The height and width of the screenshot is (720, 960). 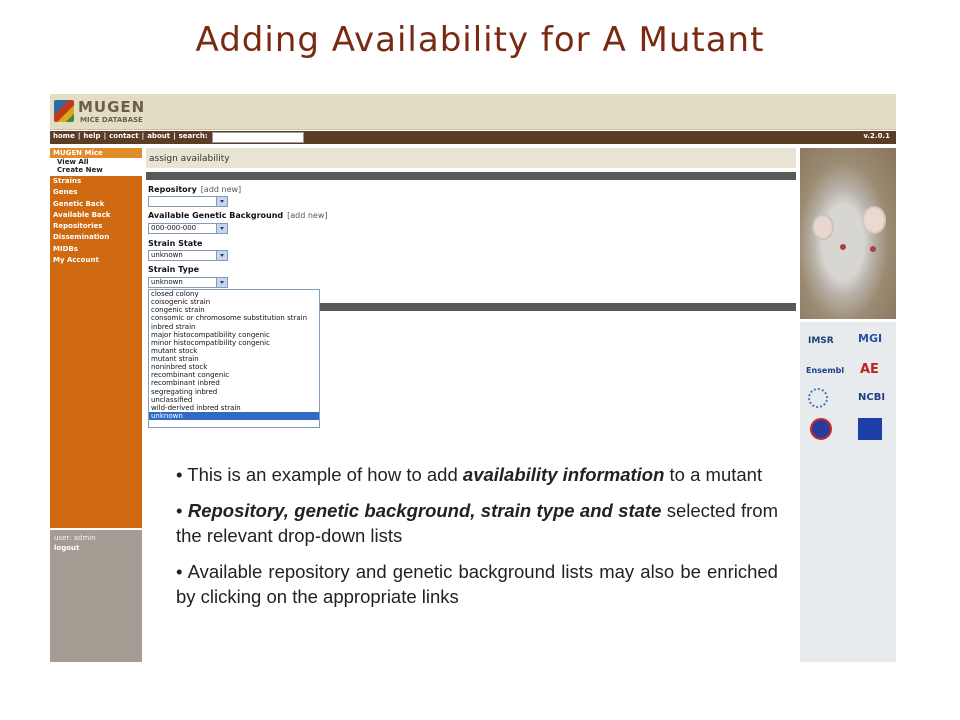 What do you see at coordinates (75, 538) in the screenshot?
I see `user-label: user: admin` at bounding box center [75, 538].